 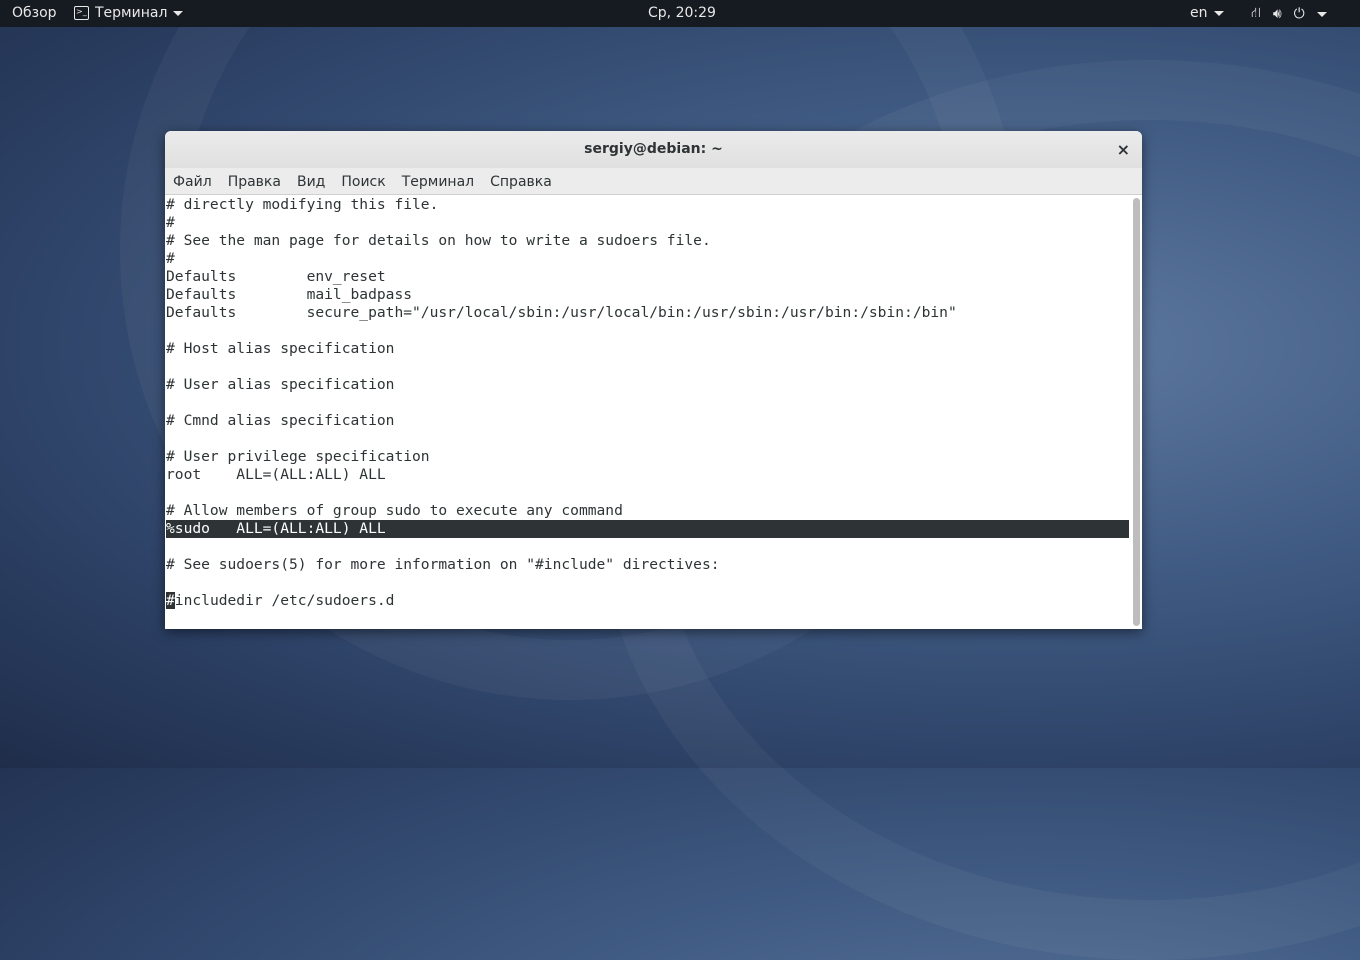 What do you see at coordinates (1256, 13) in the screenshot?
I see `network-icon: ⛙` at bounding box center [1256, 13].